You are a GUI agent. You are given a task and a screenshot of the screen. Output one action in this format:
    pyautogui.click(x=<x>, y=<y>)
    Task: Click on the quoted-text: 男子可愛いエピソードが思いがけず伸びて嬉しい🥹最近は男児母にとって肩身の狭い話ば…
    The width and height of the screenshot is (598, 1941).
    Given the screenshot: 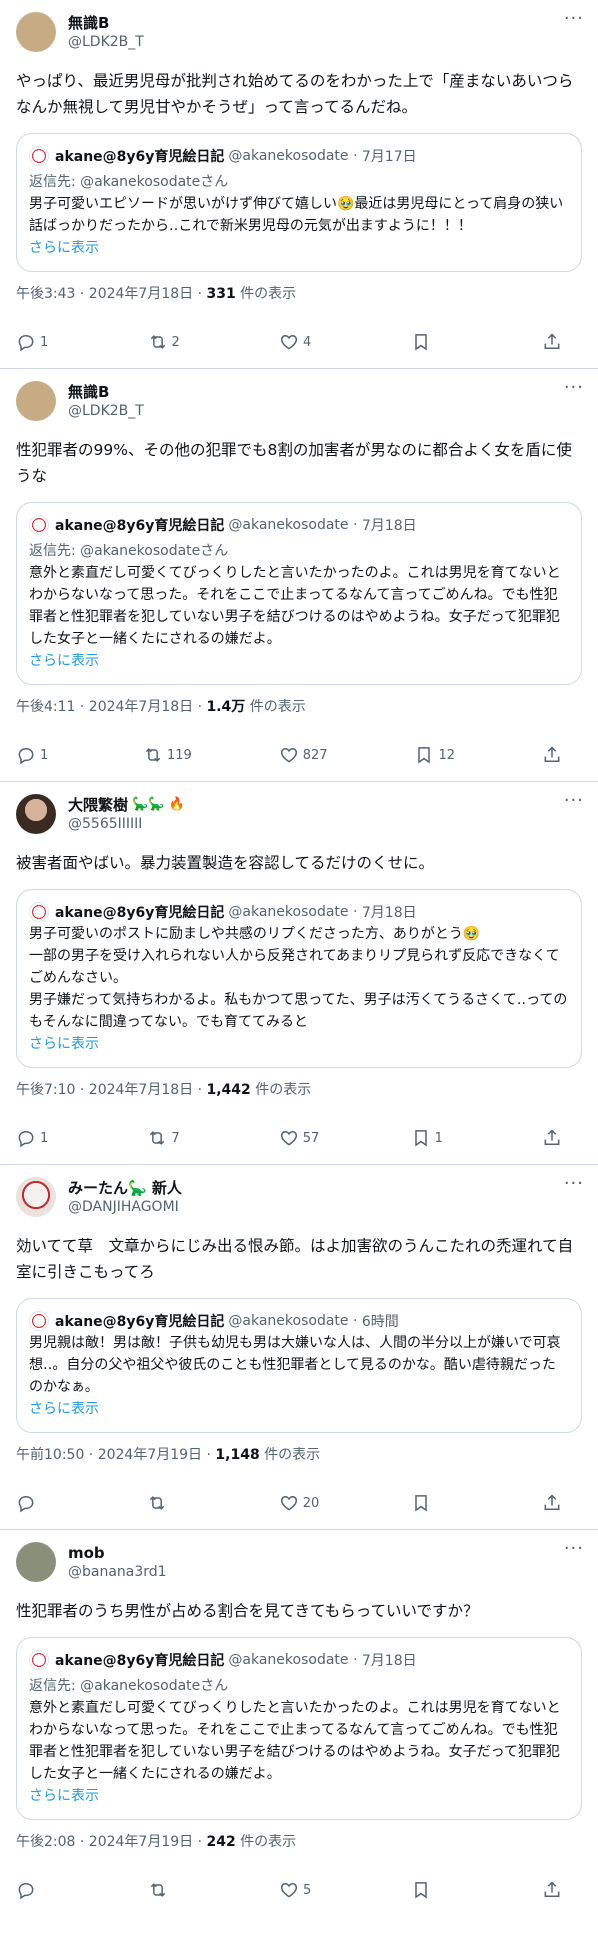 What is the action you would take?
    pyautogui.click(x=296, y=215)
    